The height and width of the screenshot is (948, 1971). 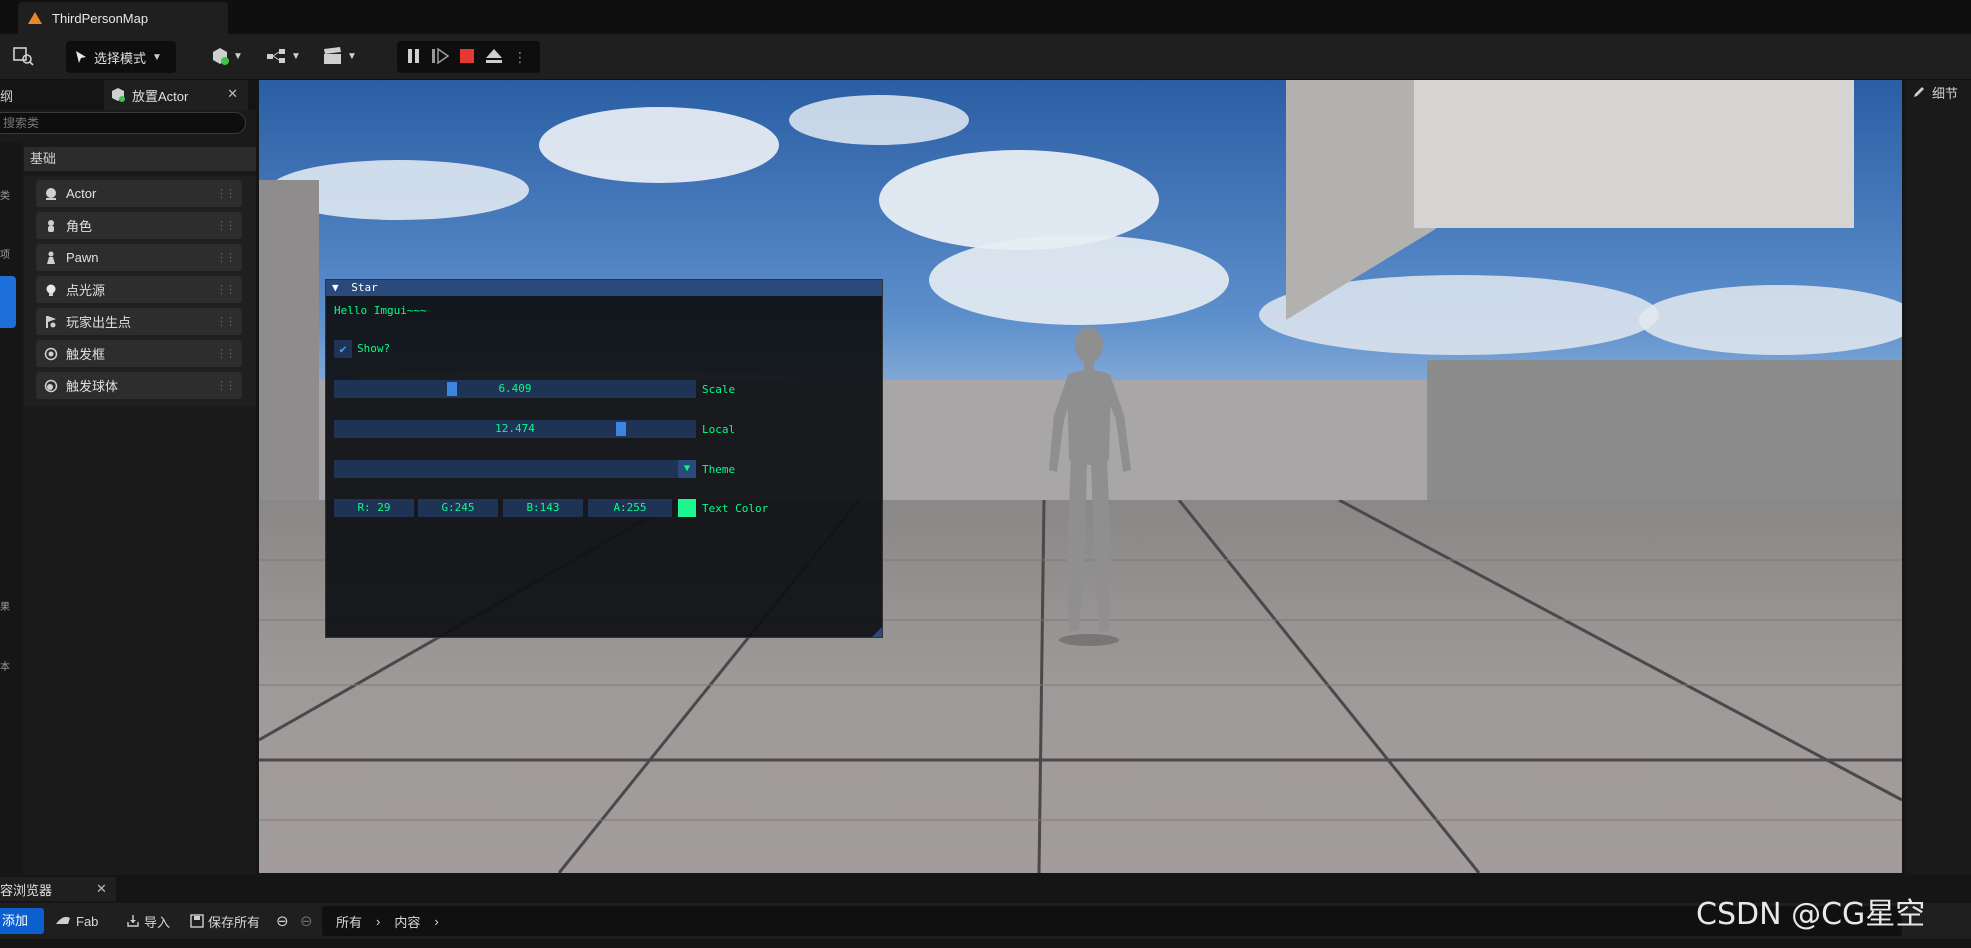 What do you see at coordinates (877, 632) in the screenshot?
I see `resize-grip-icon` at bounding box center [877, 632].